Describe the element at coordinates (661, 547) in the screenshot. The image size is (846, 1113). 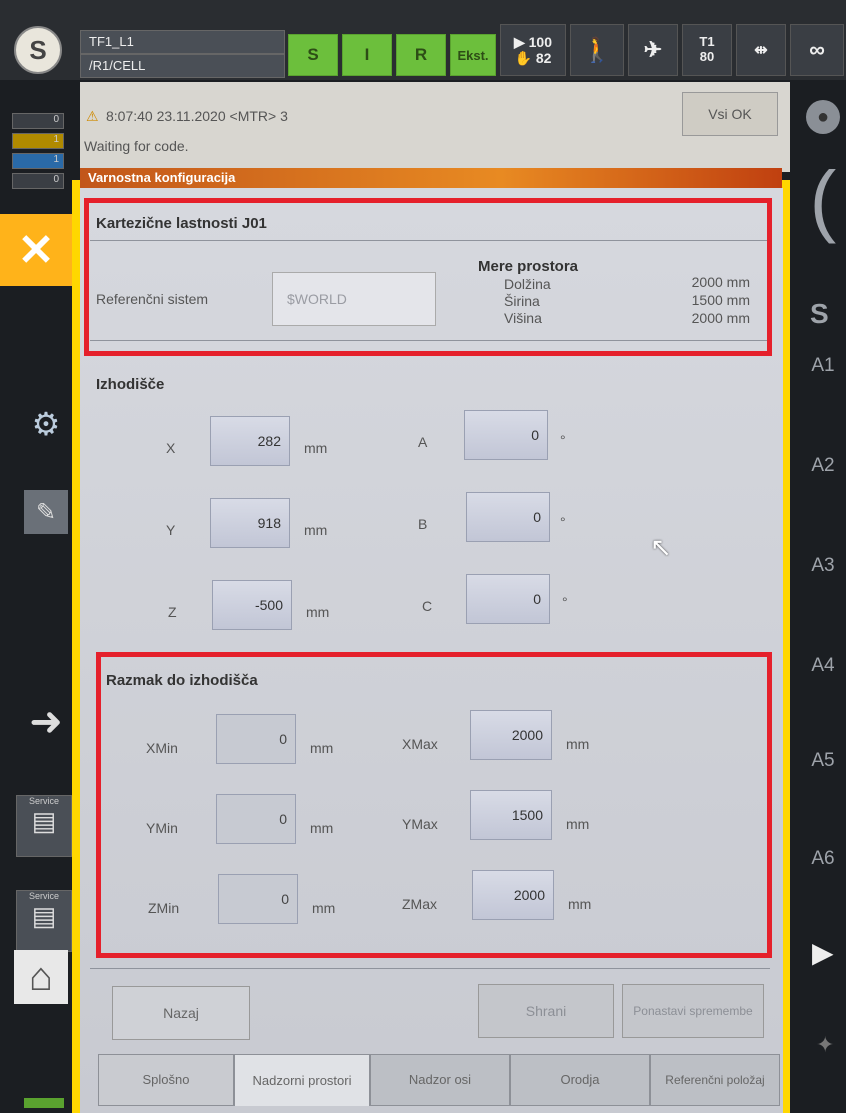
I see `mouse-cursor-icon: ↖` at that location.